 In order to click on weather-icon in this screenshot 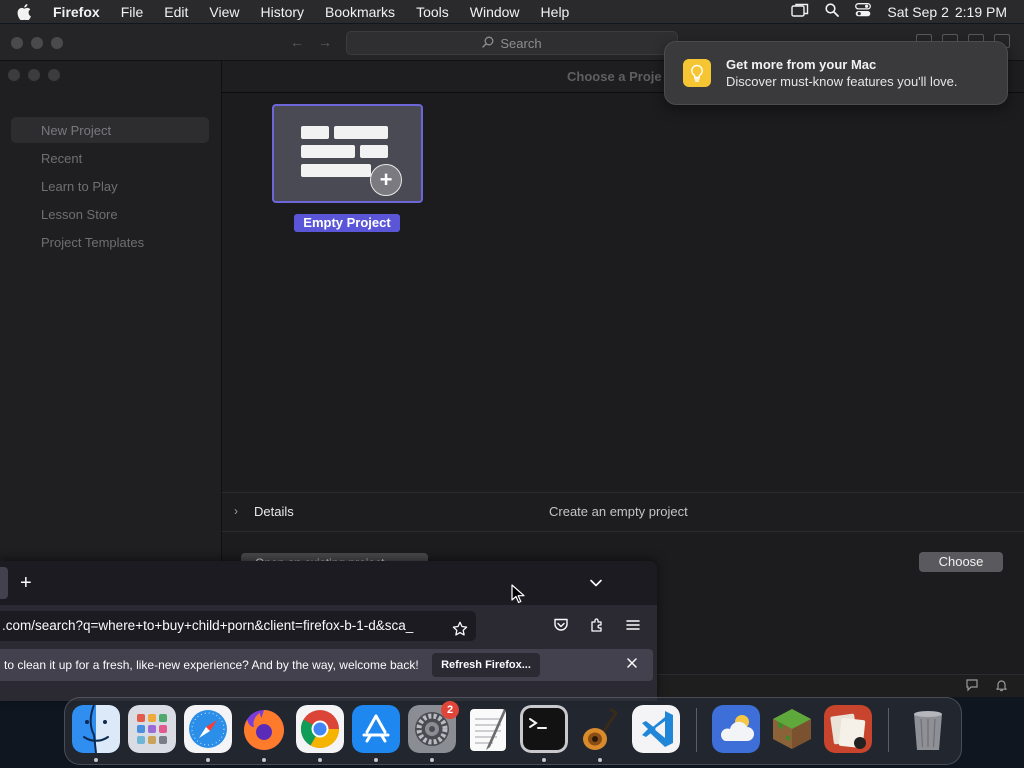, I will do `click(736, 729)`.